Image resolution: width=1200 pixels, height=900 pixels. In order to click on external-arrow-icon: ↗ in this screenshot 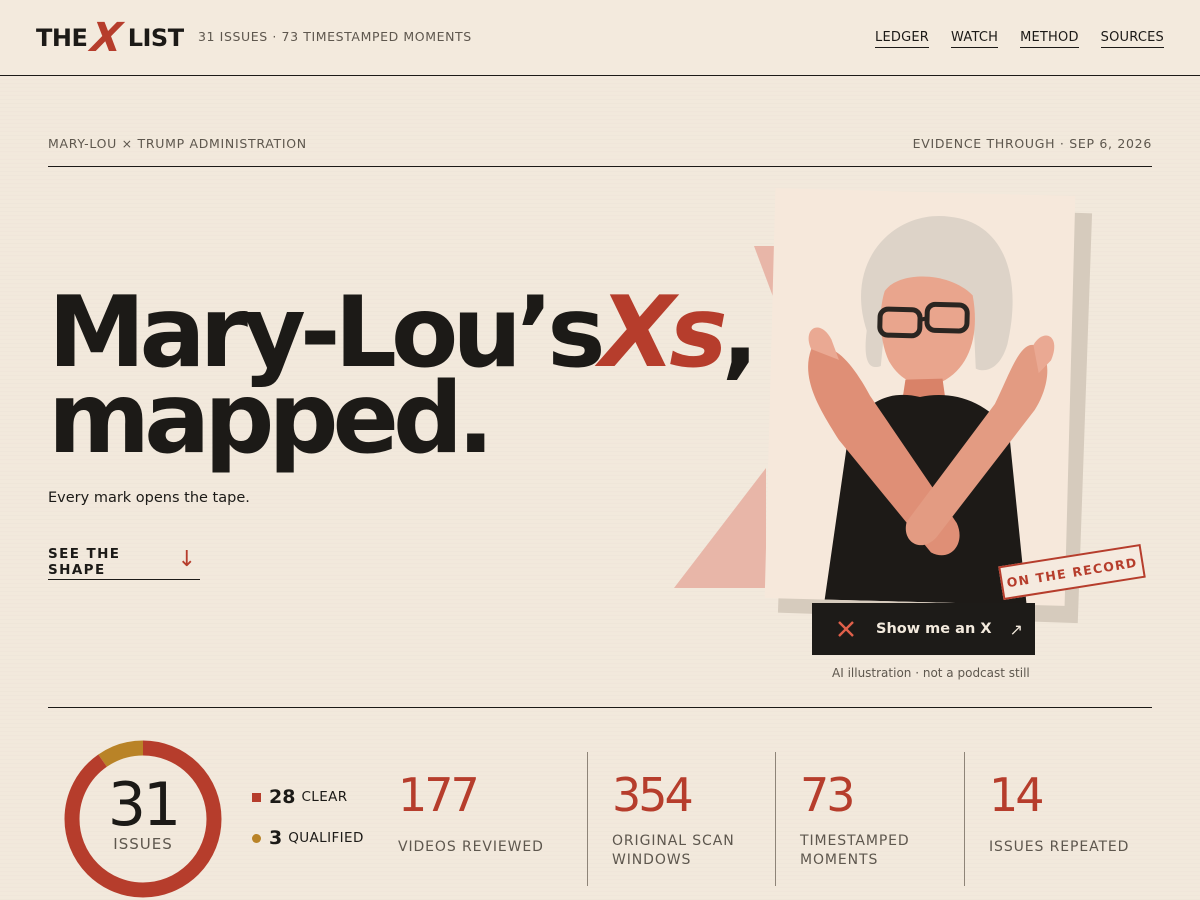, I will do `click(1016, 629)`.